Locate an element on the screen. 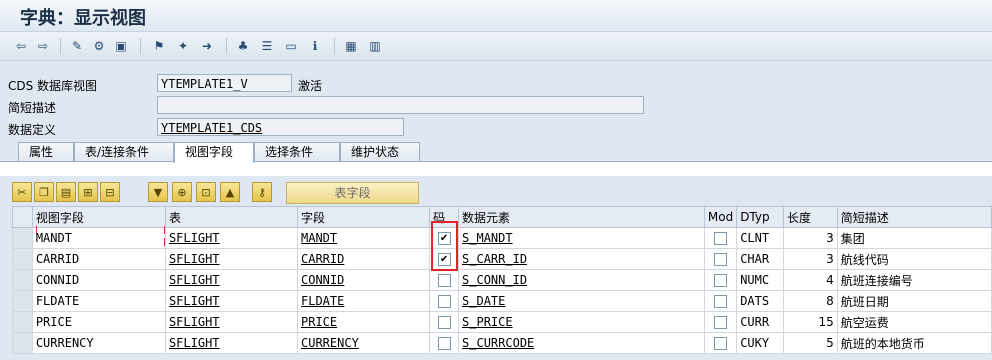 This screenshot has height=360, width=992. cell-data-element: S_PRICE is located at coordinates (581, 322).